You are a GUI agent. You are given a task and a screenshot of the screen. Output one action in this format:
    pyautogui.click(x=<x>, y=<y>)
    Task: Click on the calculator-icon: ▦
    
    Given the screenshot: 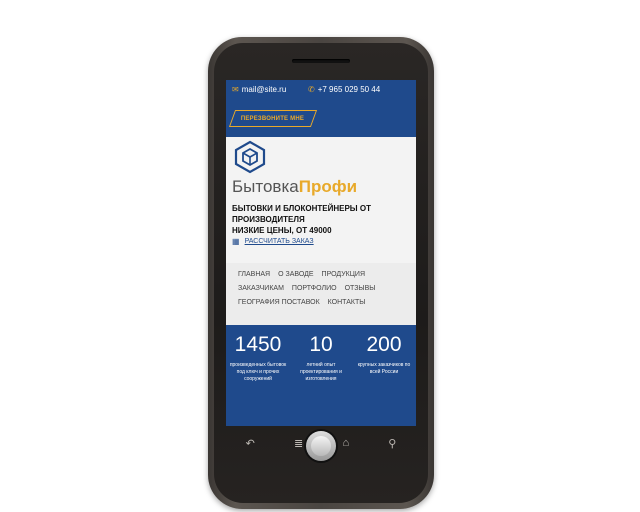 What is the action you would take?
    pyautogui.click(x=236, y=241)
    